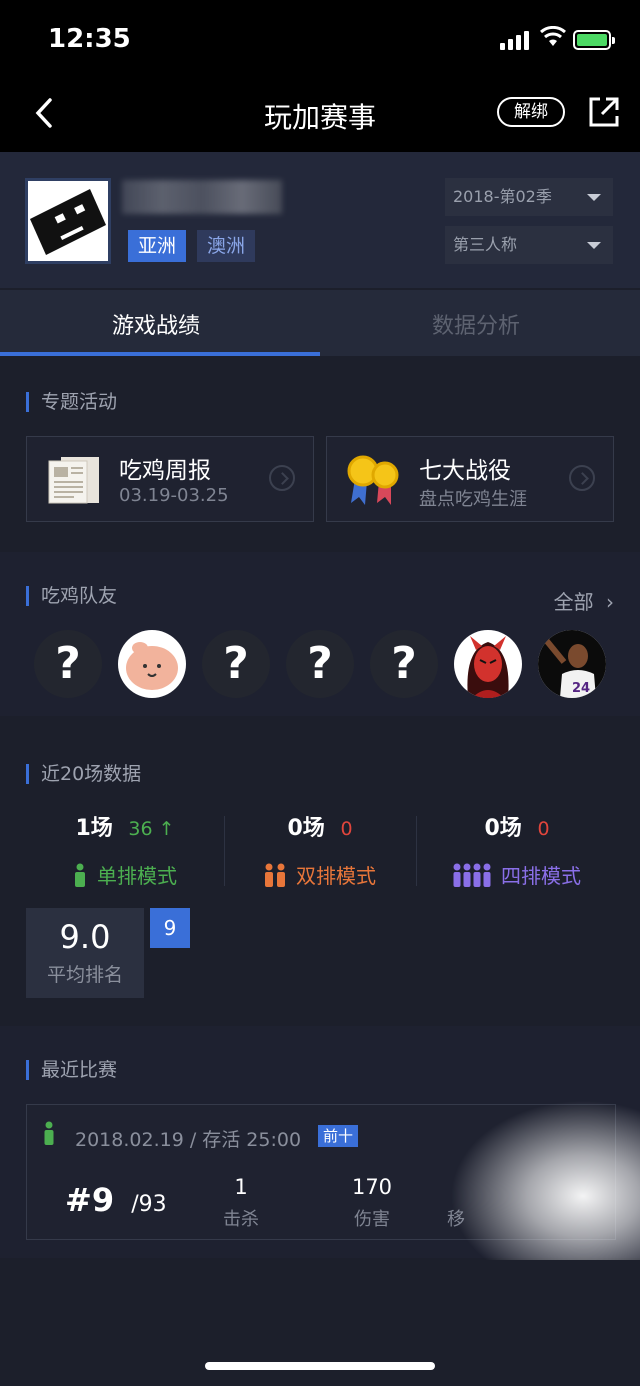  Describe the element at coordinates (71, 596) in the screenshot. I see `section-title: 吃鸡队友` at that location.